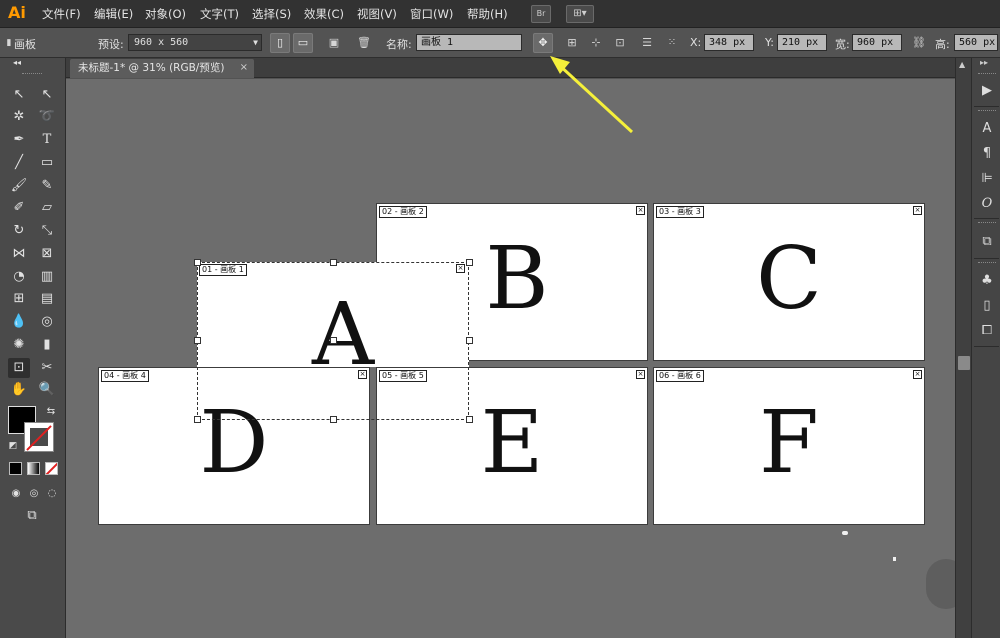 This screenshot has height=638, width=1000. I want to click on lasso-tool-icon: ➰, so click(47, 117).